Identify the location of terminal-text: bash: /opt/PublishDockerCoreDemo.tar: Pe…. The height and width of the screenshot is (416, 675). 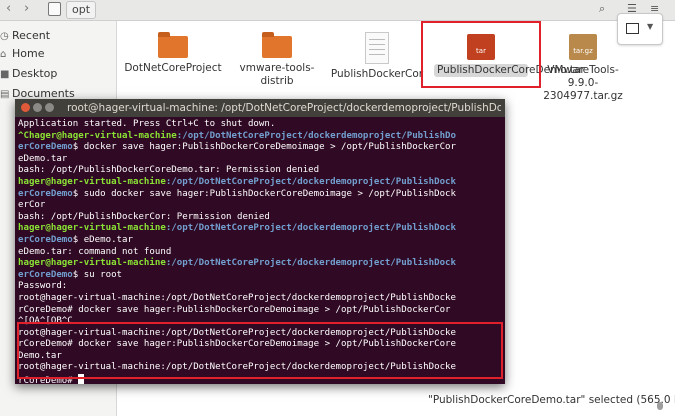
(169, 170).